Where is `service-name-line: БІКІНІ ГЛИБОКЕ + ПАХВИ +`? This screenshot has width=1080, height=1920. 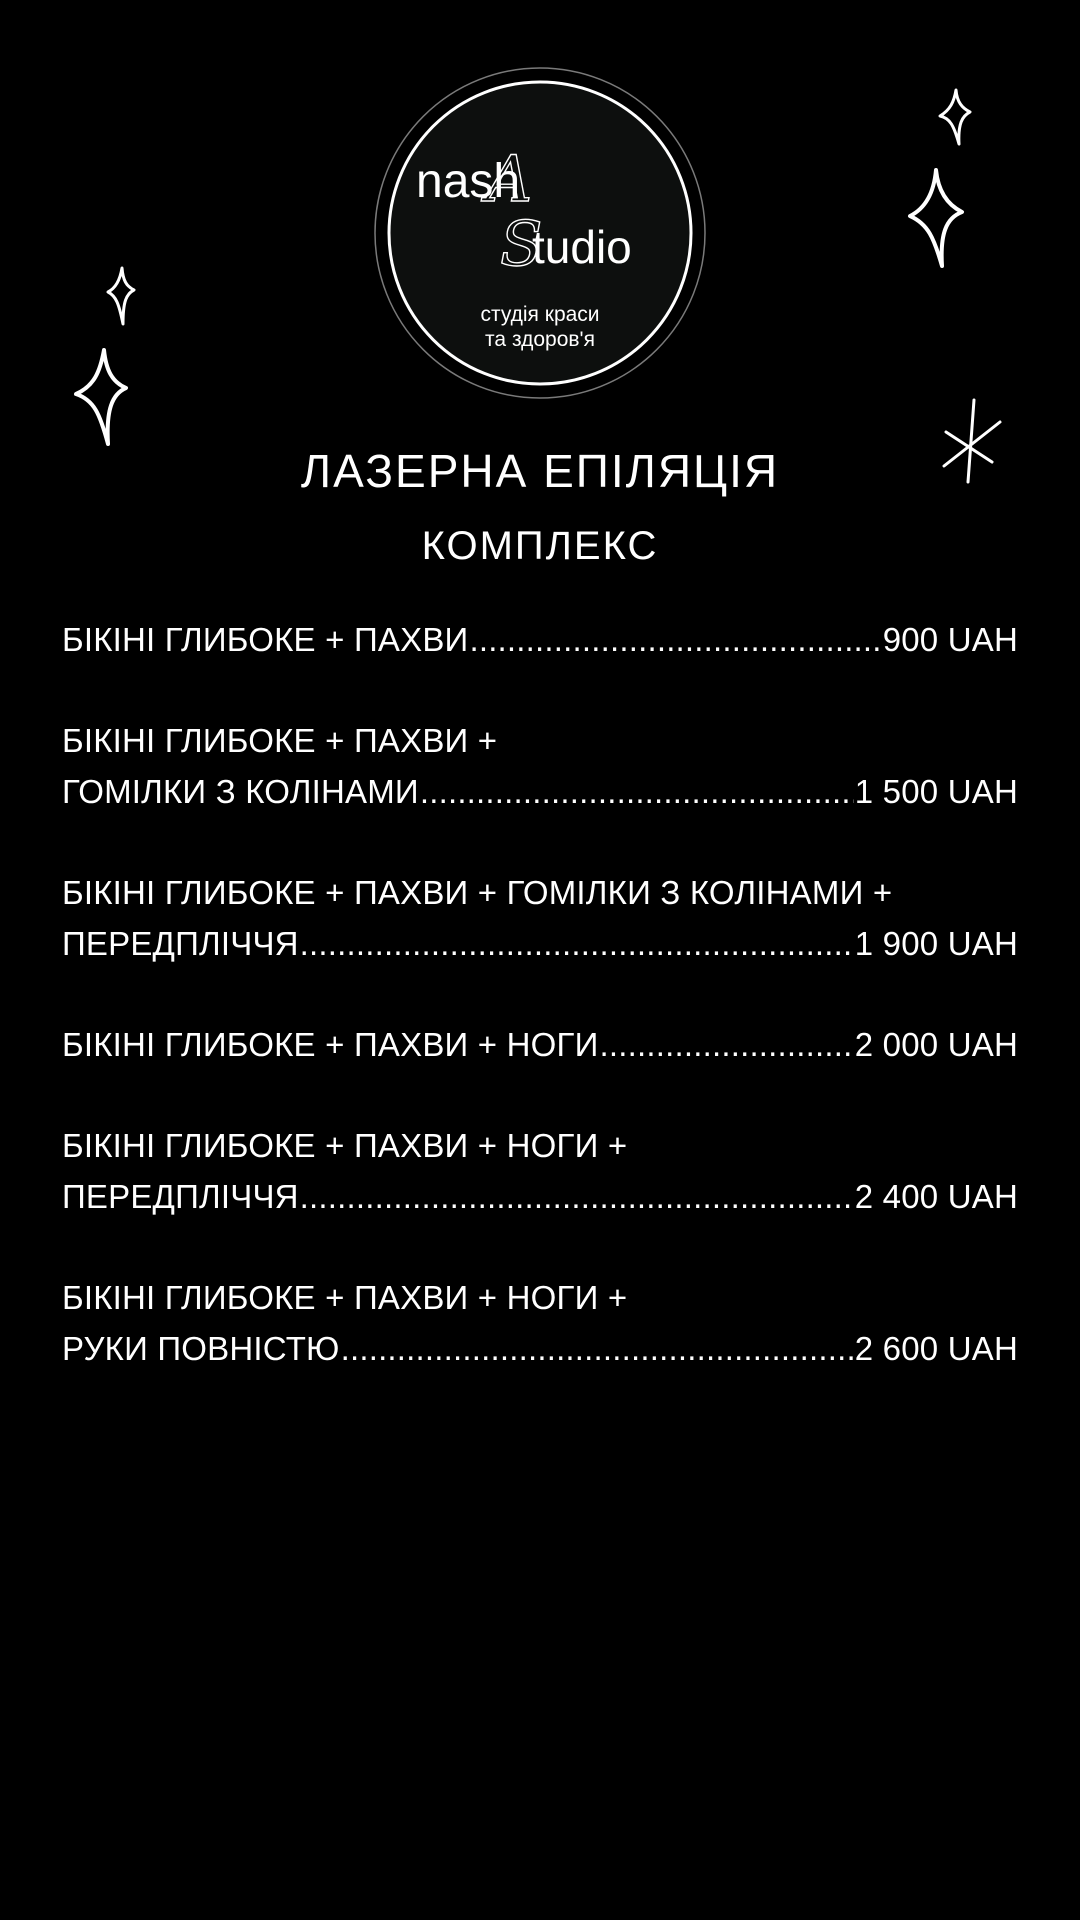 service-name-line: БІКІНІ ГЛИБОКЕ + ПАХВИ + is located at coordinates (280, 740).